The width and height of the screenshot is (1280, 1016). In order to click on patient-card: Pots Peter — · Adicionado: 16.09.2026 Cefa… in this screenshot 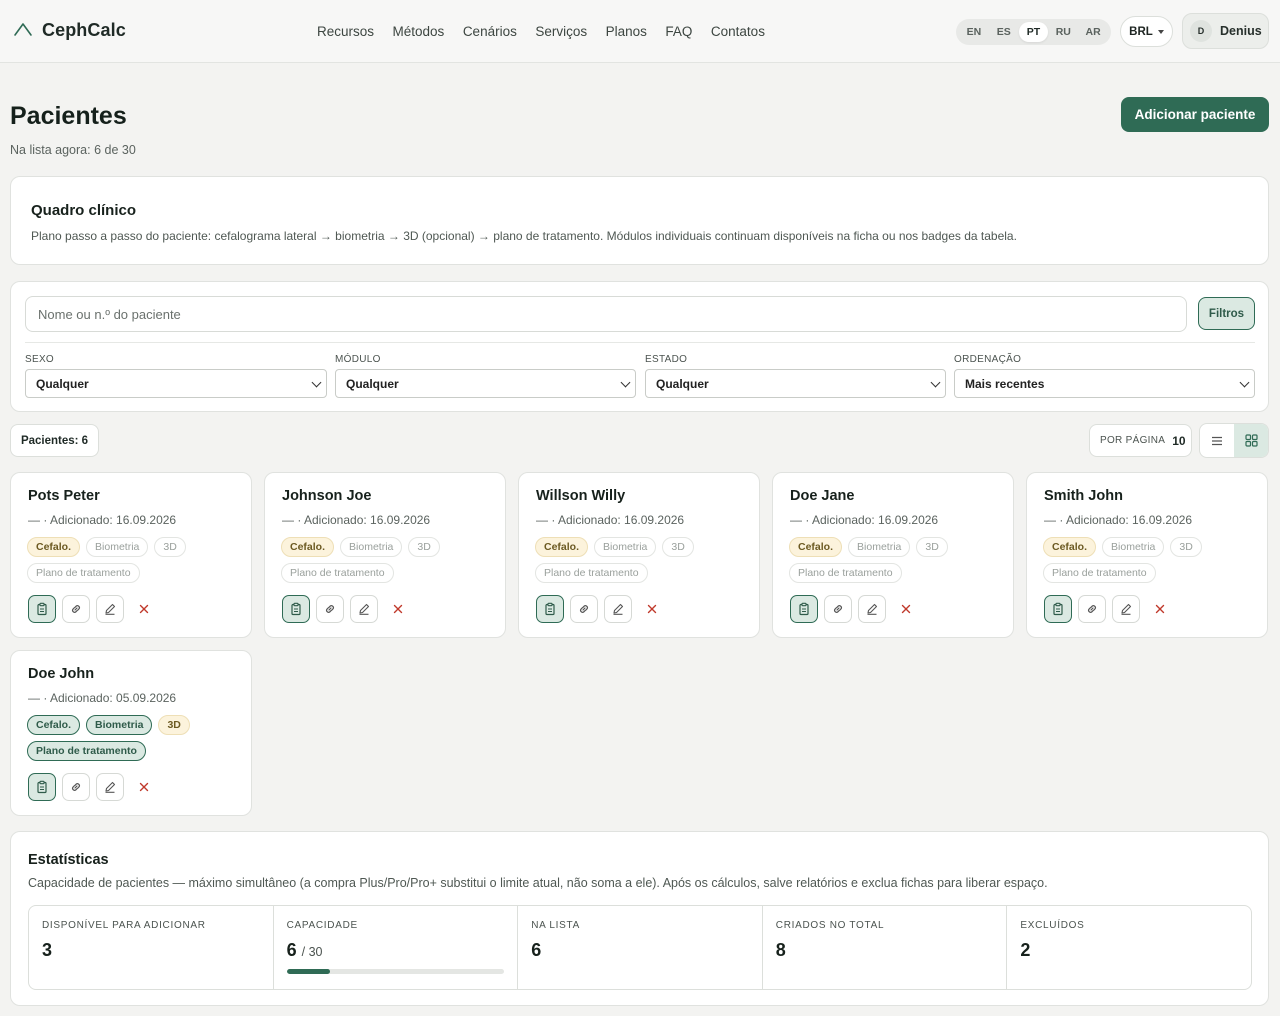, I will do `click(131, 555)`.